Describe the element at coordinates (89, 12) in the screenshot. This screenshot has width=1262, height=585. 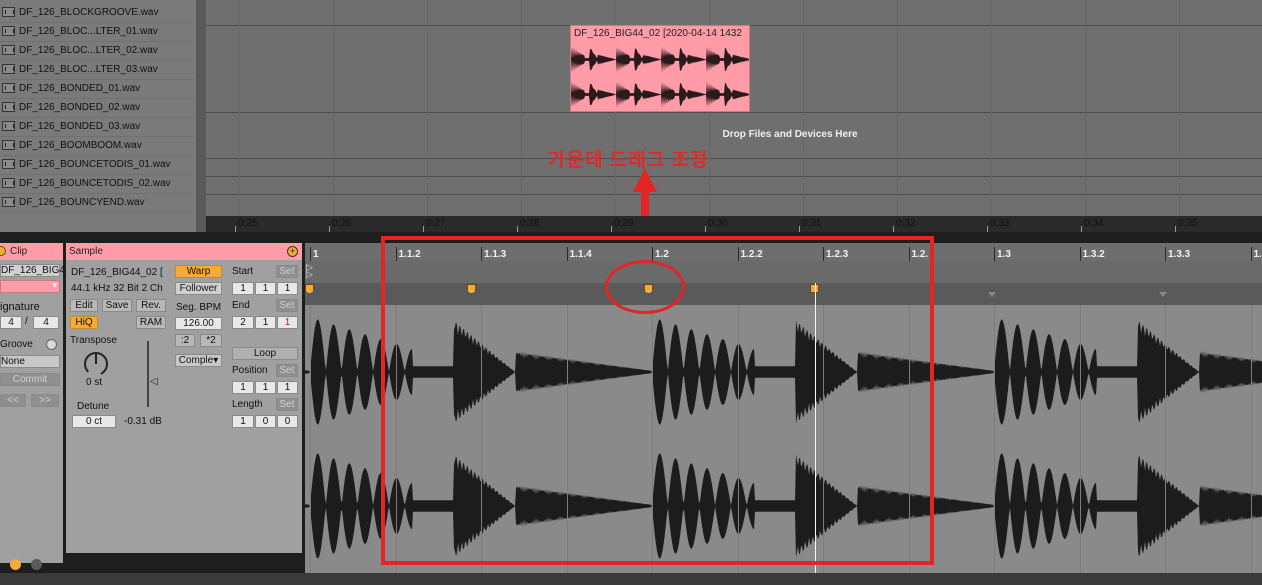
I see `file-name: DF_126_BLOCKGROOVE.wav` at that location.